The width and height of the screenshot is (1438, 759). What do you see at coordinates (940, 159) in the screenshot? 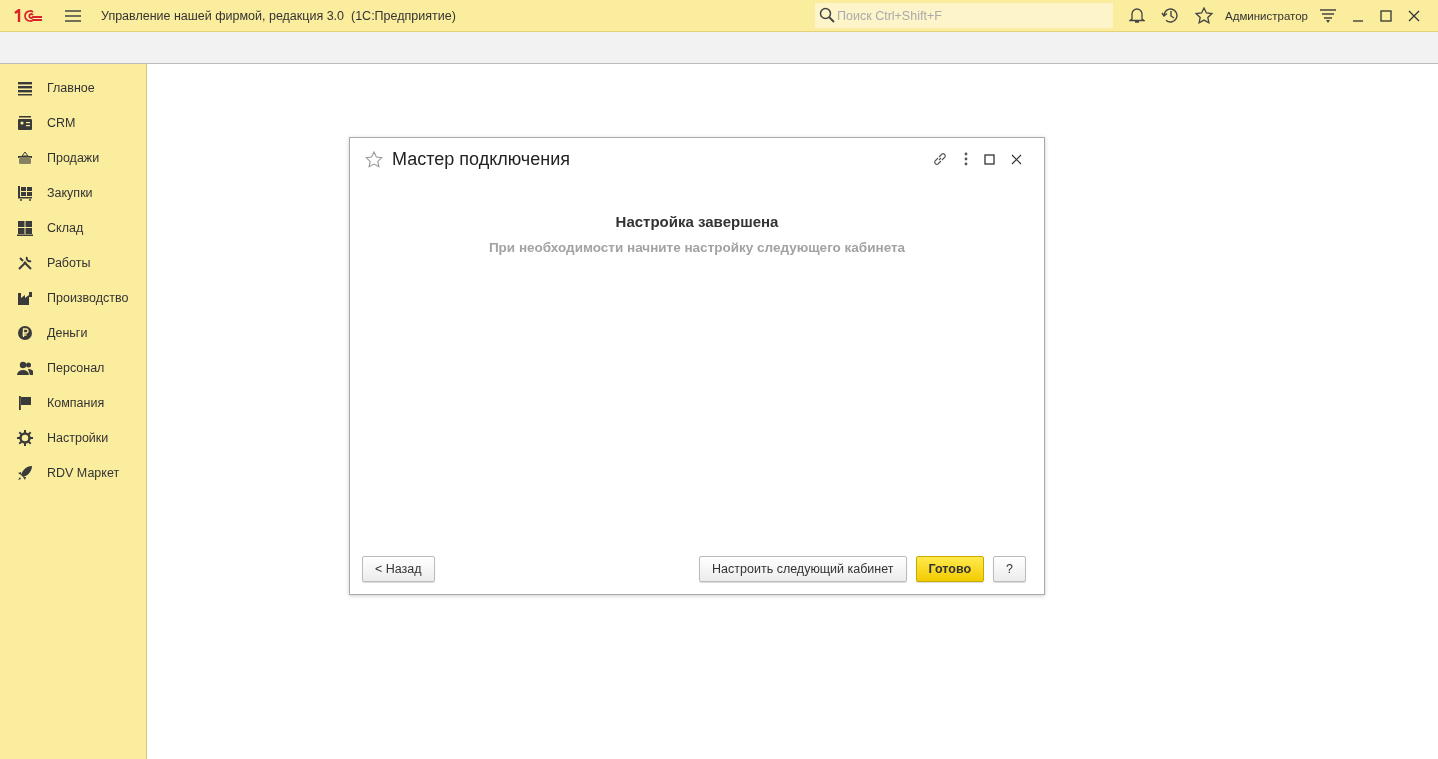
I see `link-icon` at bounding box center [940, 159].